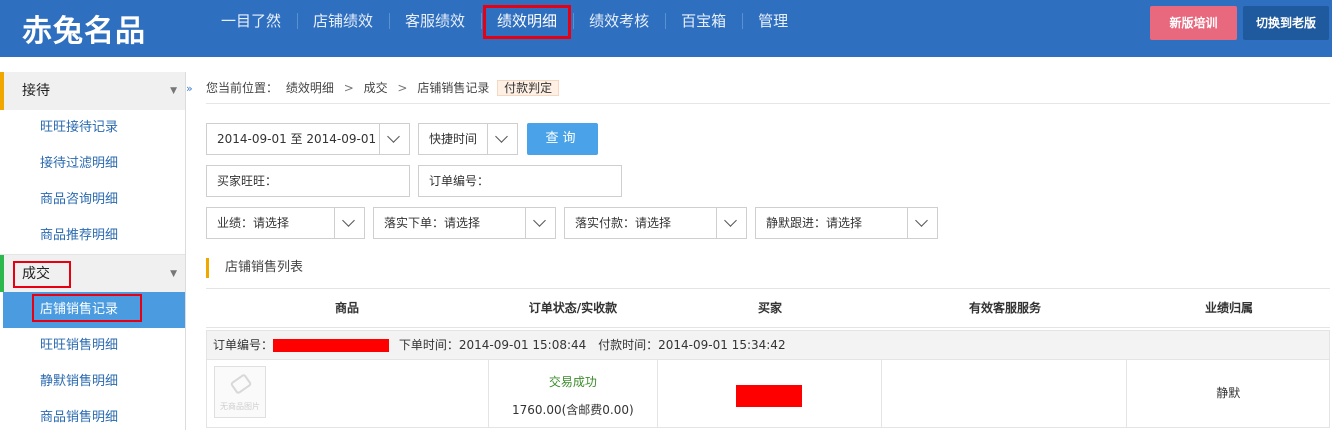  I want to click on attribution-cell: 静默, so click(1228, 393).